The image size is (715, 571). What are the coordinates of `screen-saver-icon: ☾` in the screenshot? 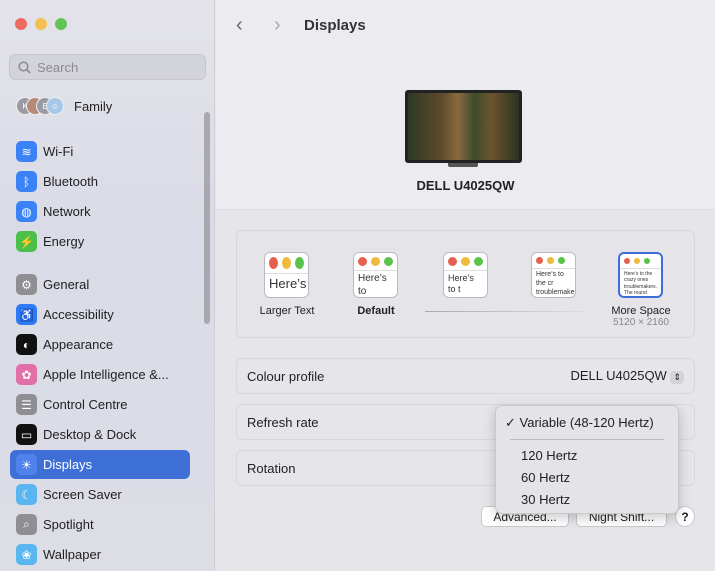 It's located at (26, 494).